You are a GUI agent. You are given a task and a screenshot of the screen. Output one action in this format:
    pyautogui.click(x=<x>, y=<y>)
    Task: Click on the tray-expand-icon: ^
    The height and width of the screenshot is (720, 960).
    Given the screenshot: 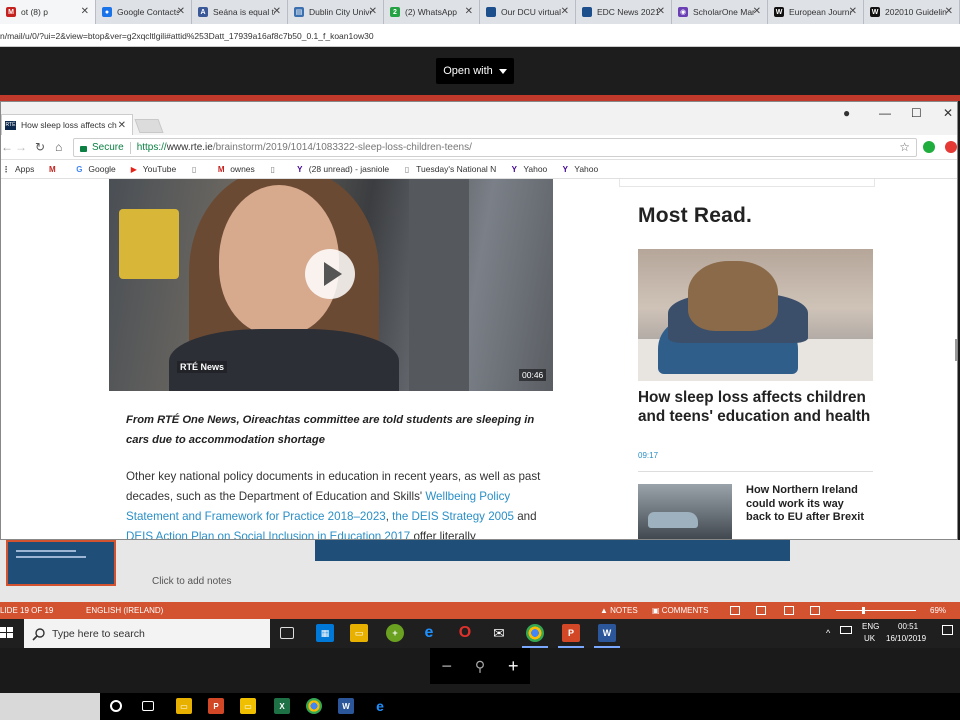 What is the action you would take?
    pyautogui.click(x=828, y=633)
    